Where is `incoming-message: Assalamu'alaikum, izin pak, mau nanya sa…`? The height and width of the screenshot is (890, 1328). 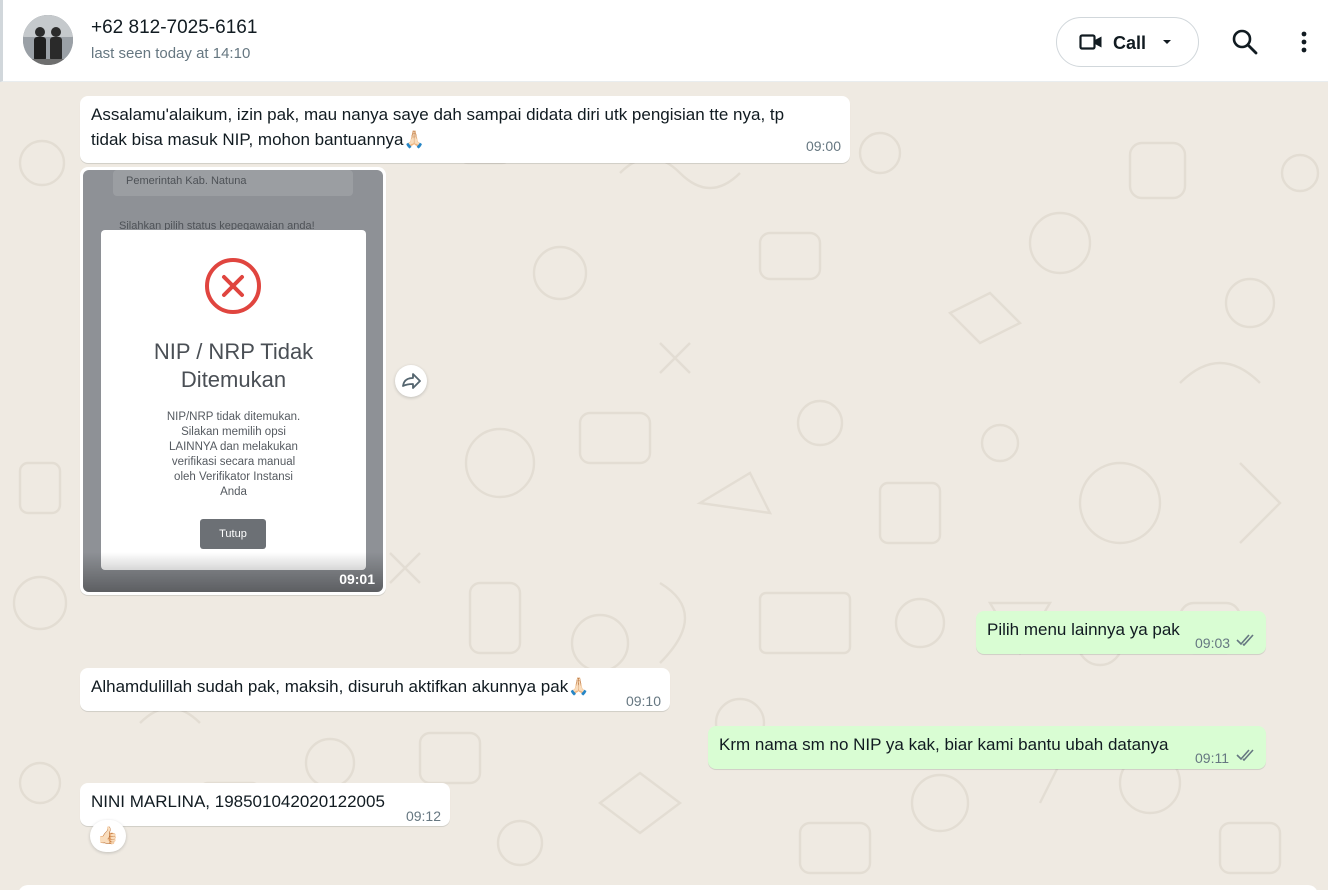
incoming-message: Assalamu'alaikum, izin pak, mau nanya sa… is located at coordinates (465, 129).